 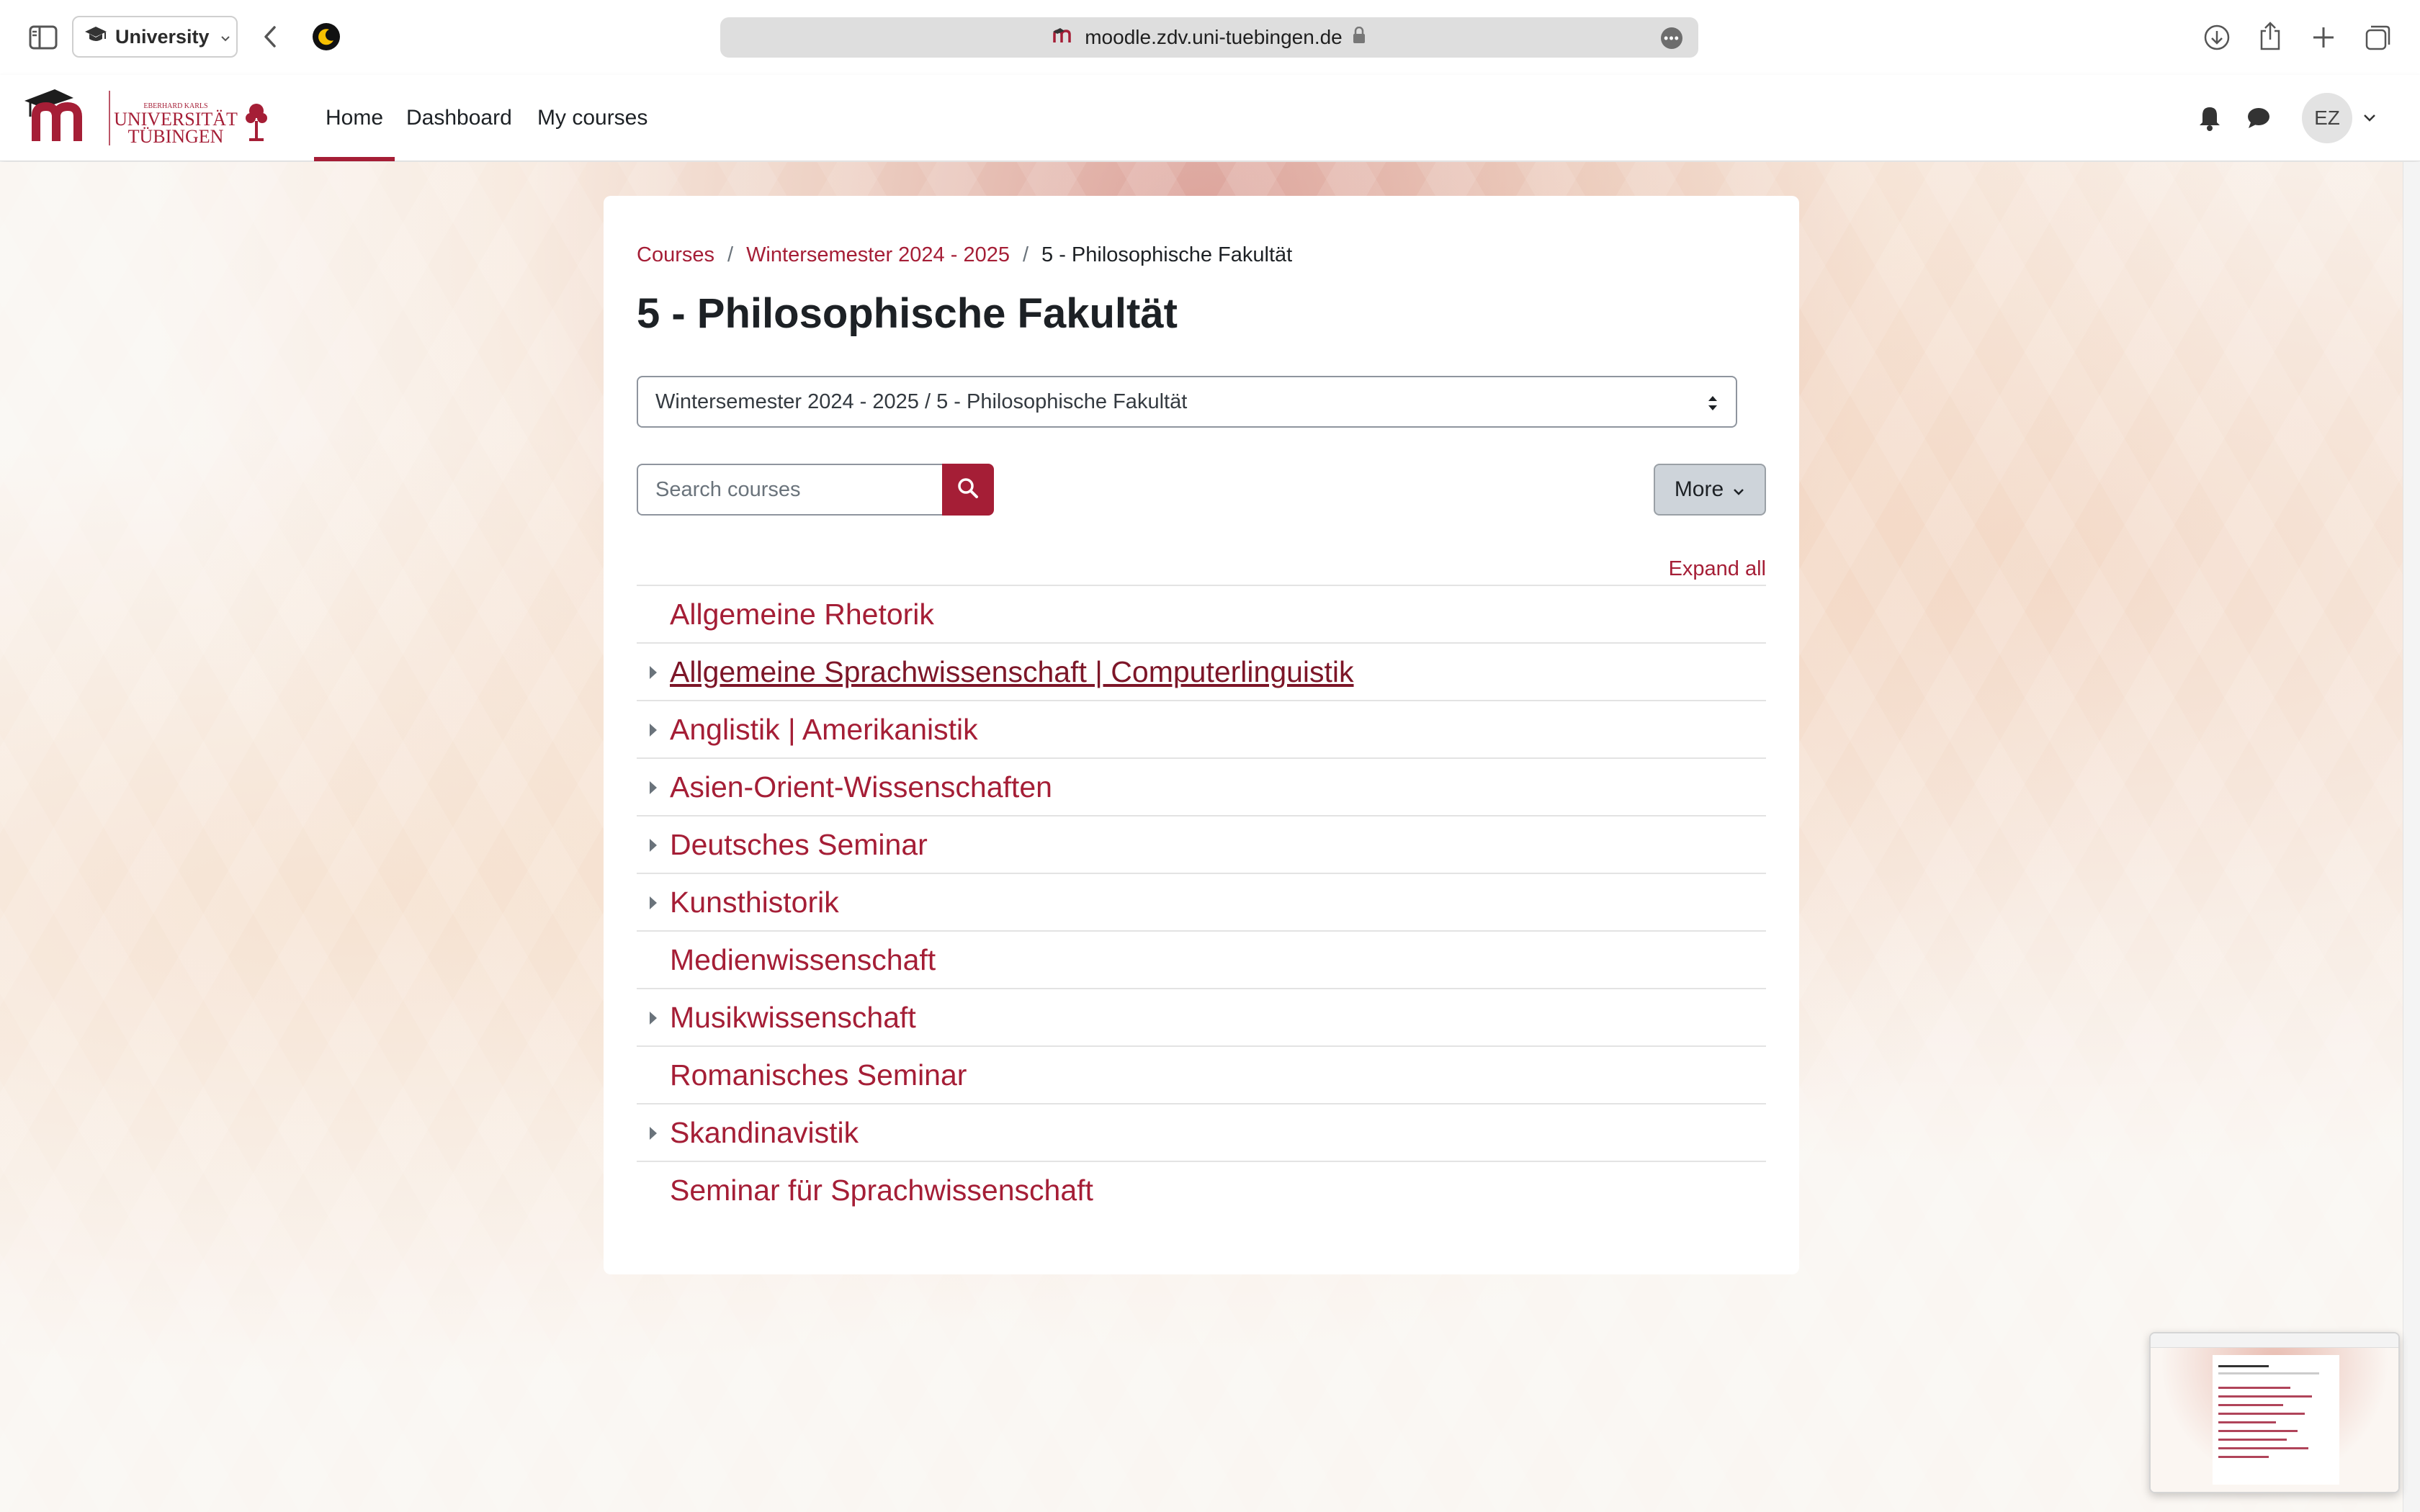 What do you see at coordinates (764, 1133) in the screenshot?
I see `category-link: Skandinavistik` at bounding box center [764, 1133].